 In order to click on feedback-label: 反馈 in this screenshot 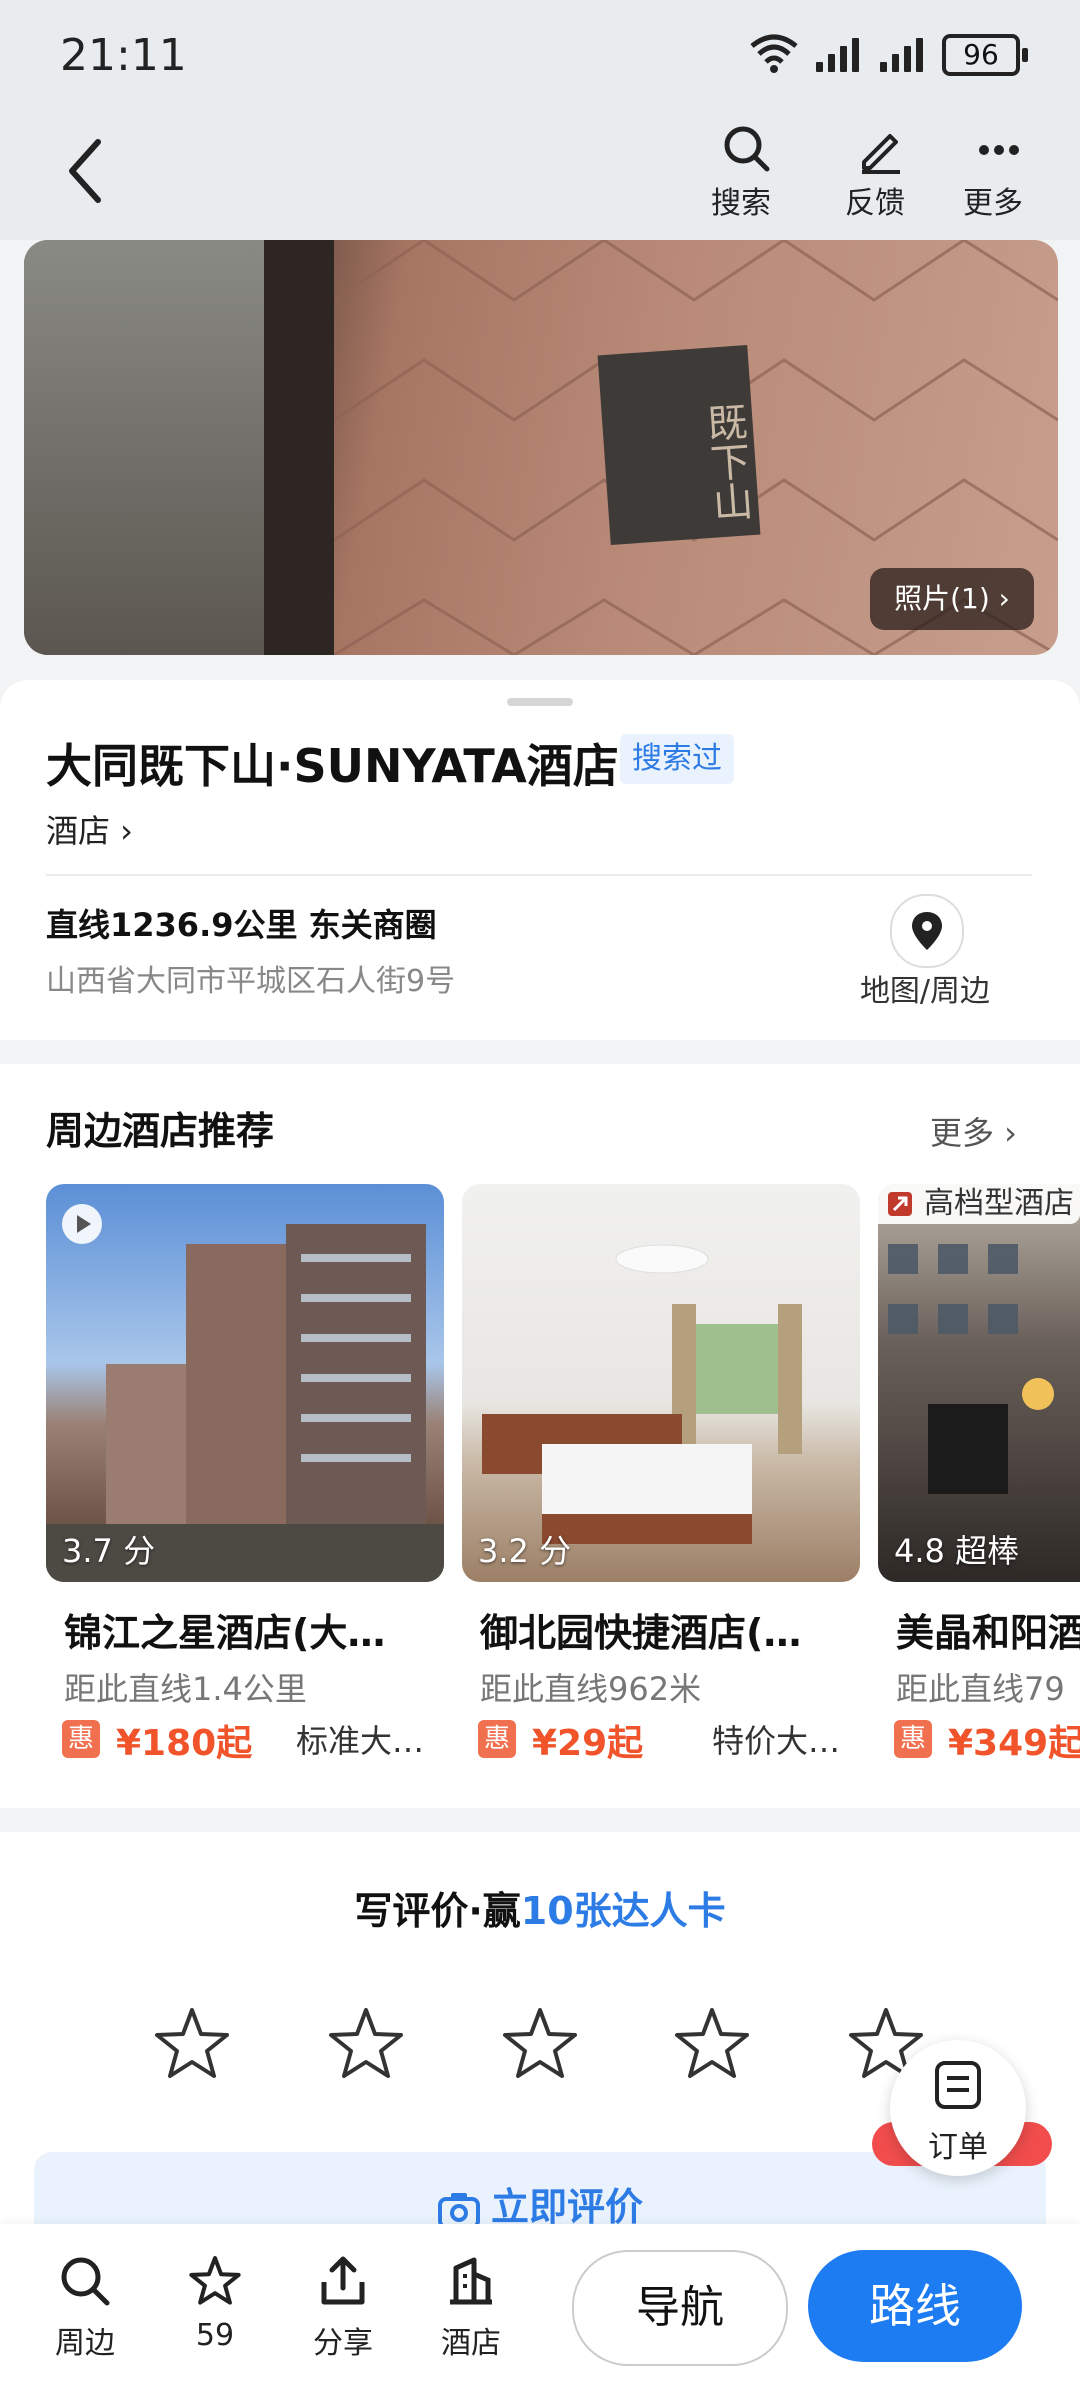, I will do `click(875, 203)`.